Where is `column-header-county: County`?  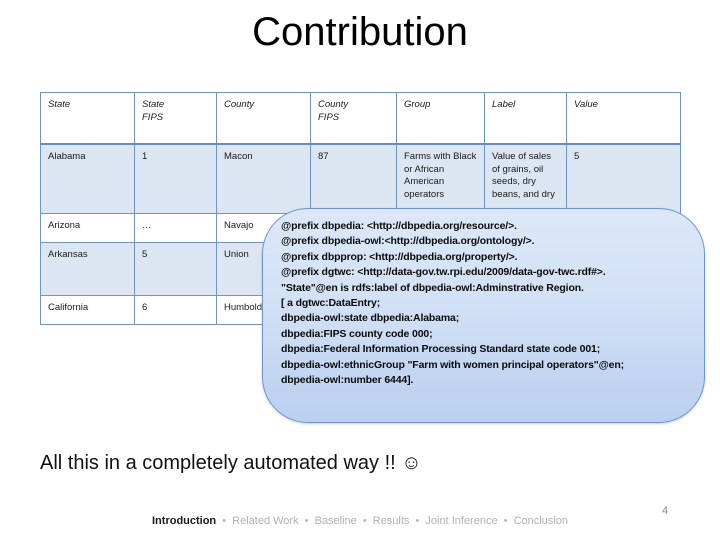 column-header-county: County is located at coordinates (263, 118).